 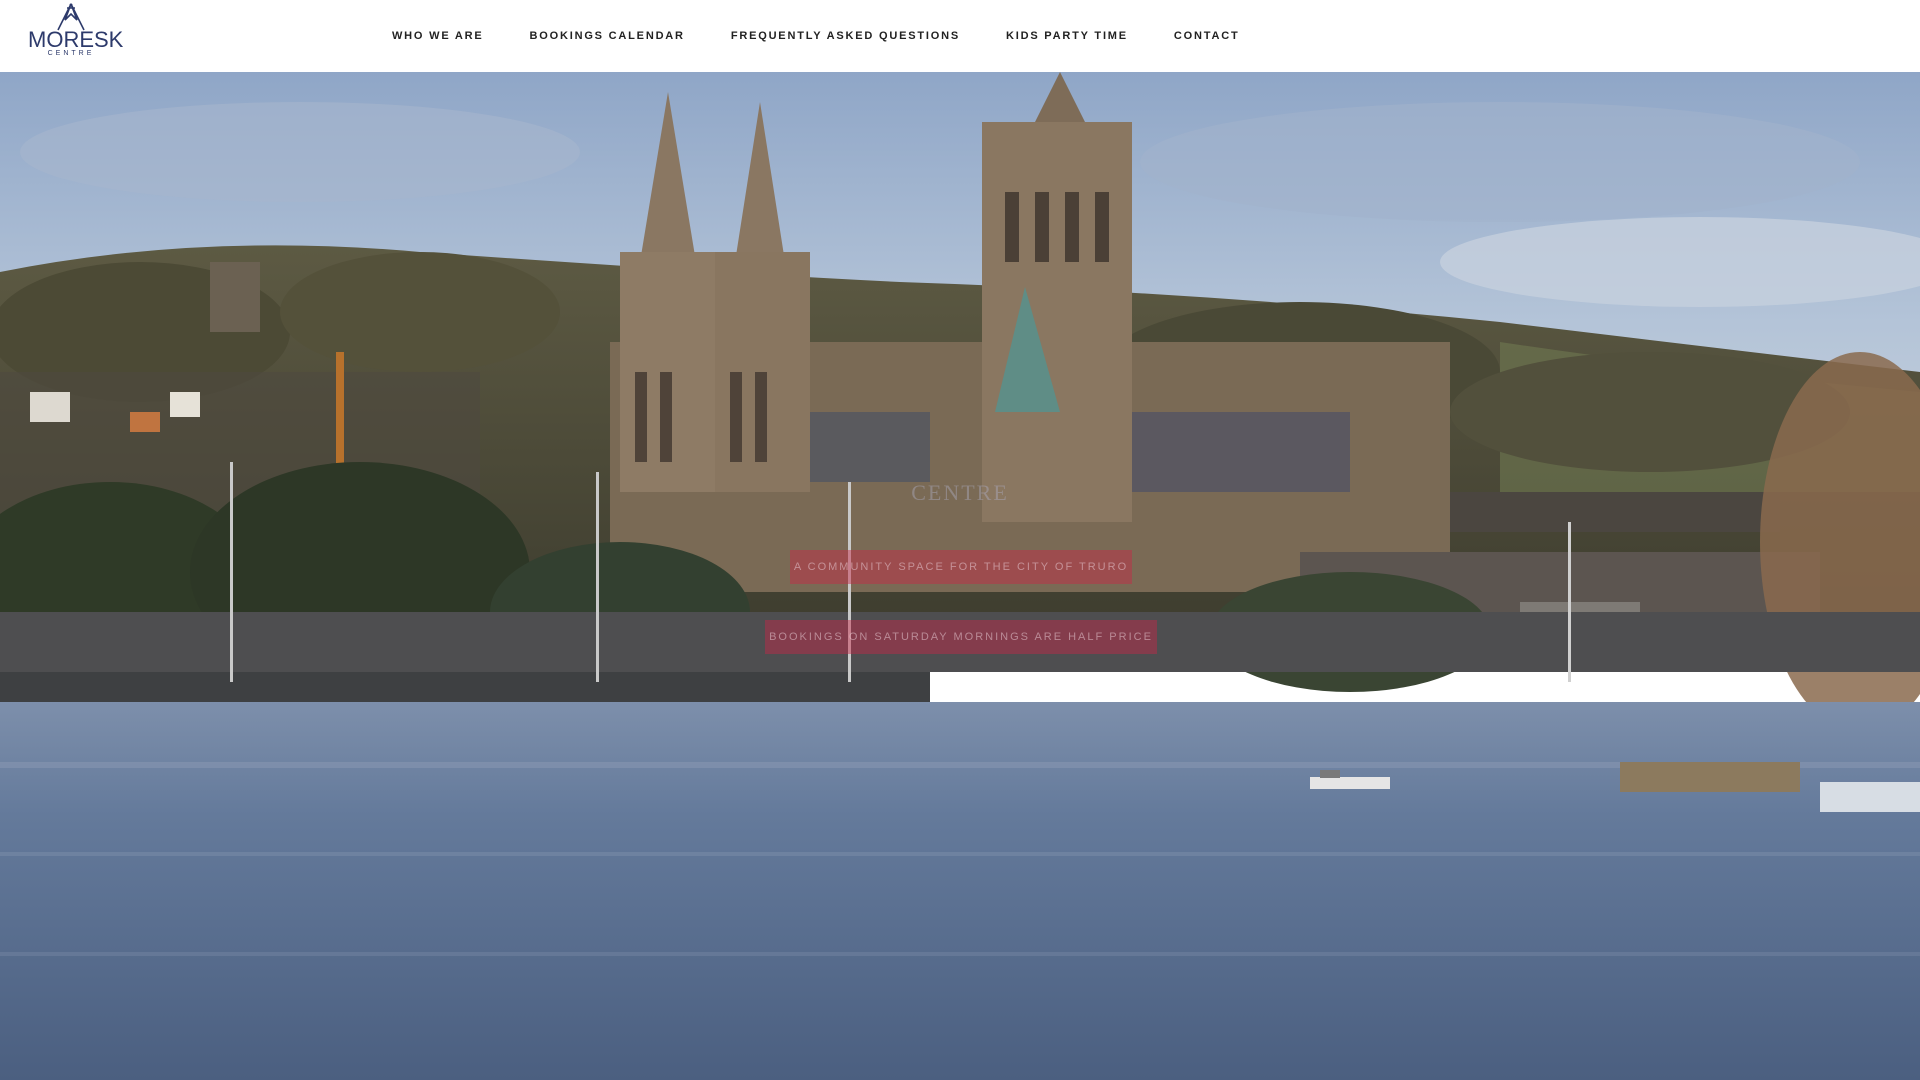 What do you see at coordinates (607, 36) in the screenshot?
I see `nav-bookings-calendar: BOOKINGS CALENDAR` at bounding box center [607, 36].